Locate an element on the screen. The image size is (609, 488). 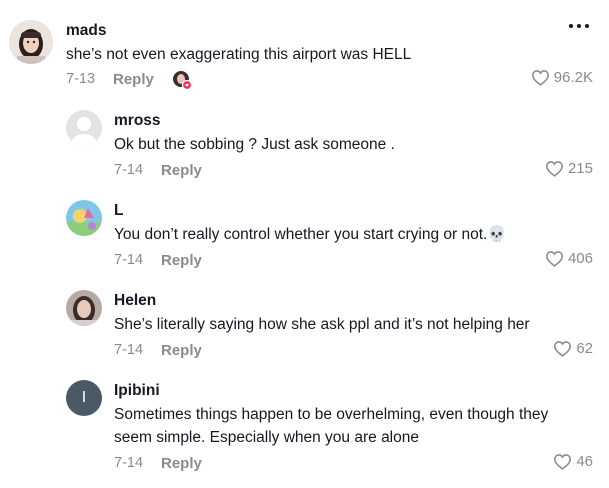
username: L is located at coordinates (118, 211).